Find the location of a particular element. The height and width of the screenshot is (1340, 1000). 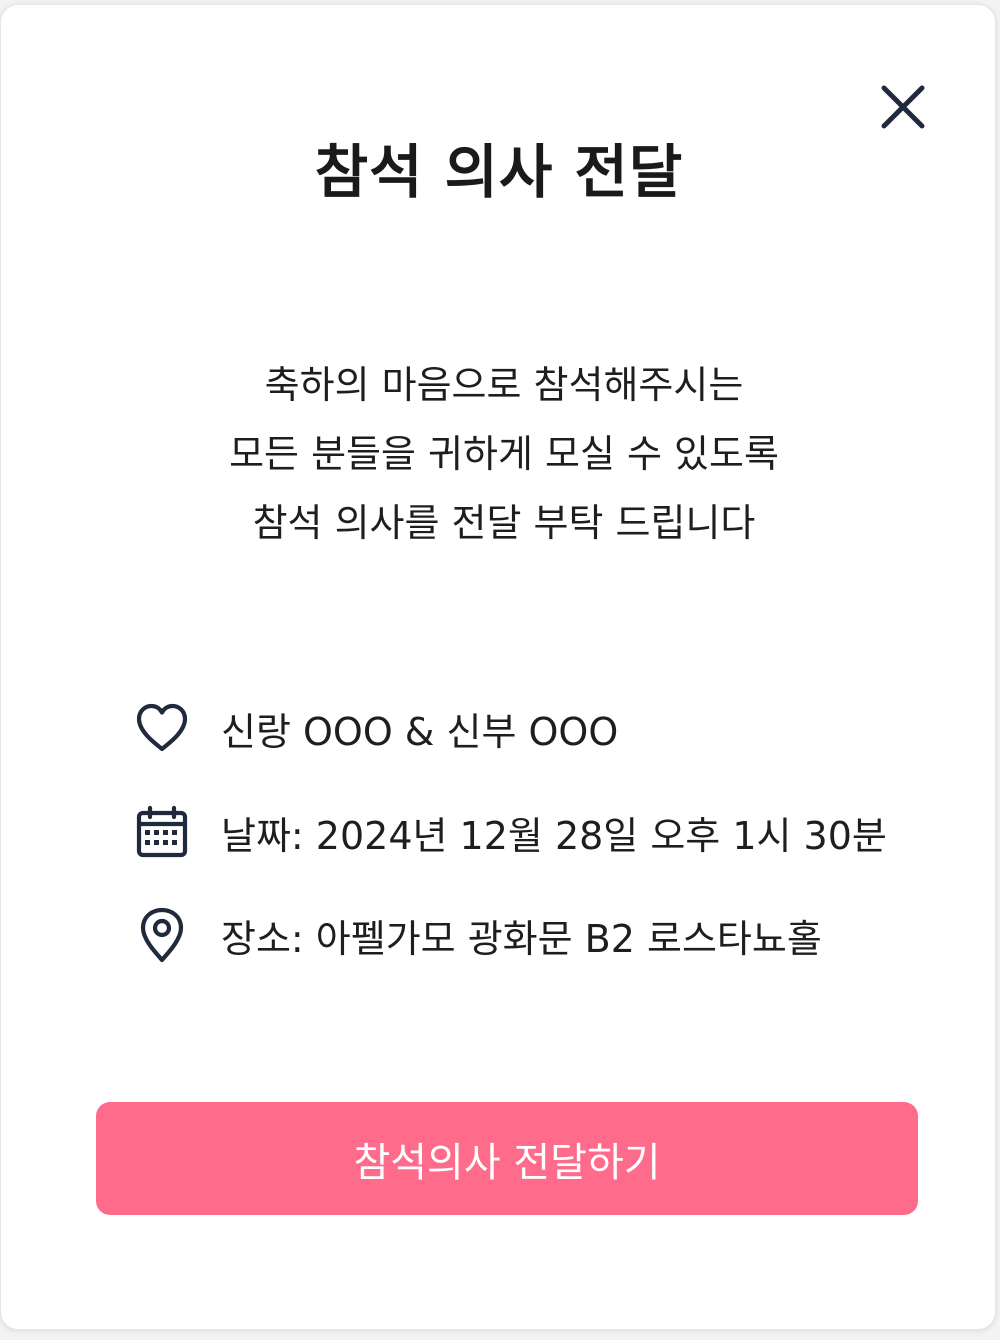

couple-row: 신랑 OOO & 신부 OOO is located at coordinates (375, 728).